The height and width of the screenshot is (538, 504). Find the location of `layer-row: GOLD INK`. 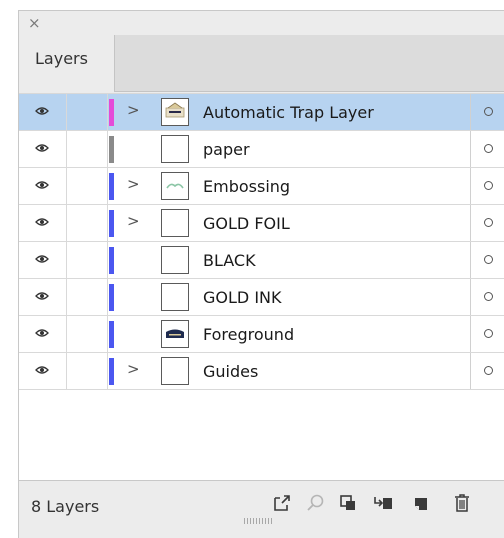

layer-row: GOLD INK is located at coordinates (261, 297).